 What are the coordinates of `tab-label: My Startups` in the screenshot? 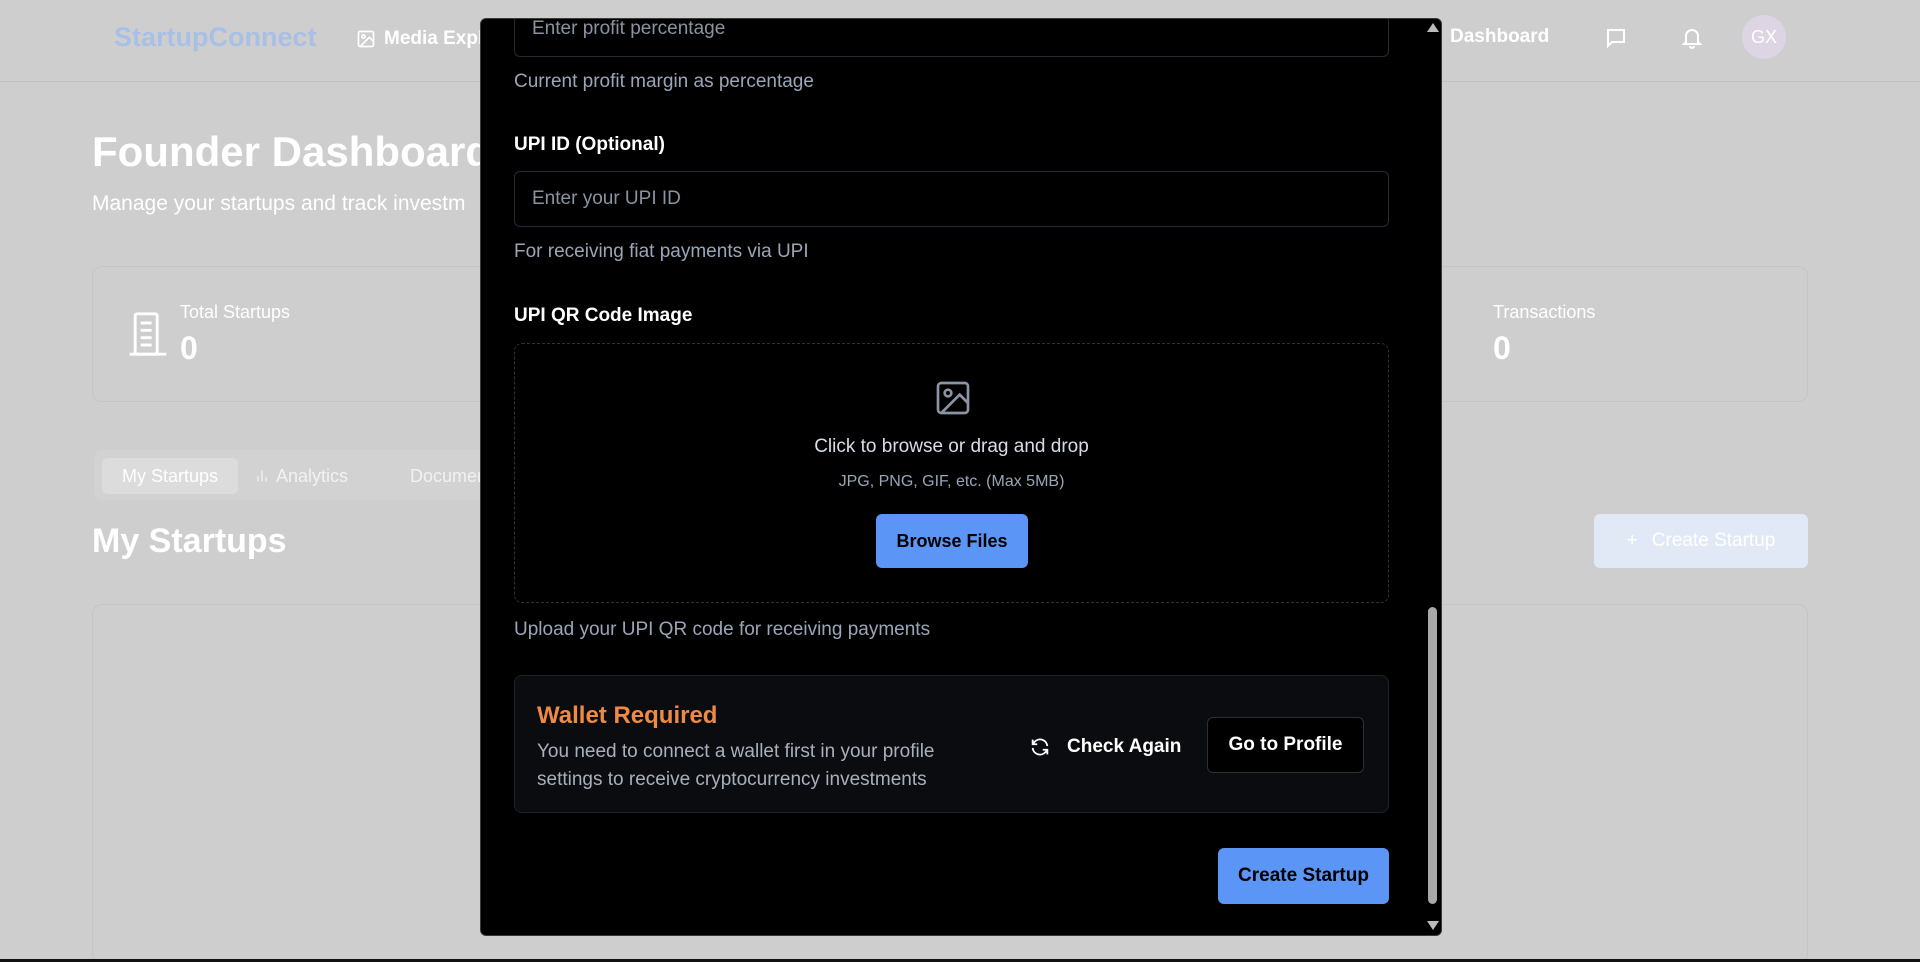 It's located at (170, 475).